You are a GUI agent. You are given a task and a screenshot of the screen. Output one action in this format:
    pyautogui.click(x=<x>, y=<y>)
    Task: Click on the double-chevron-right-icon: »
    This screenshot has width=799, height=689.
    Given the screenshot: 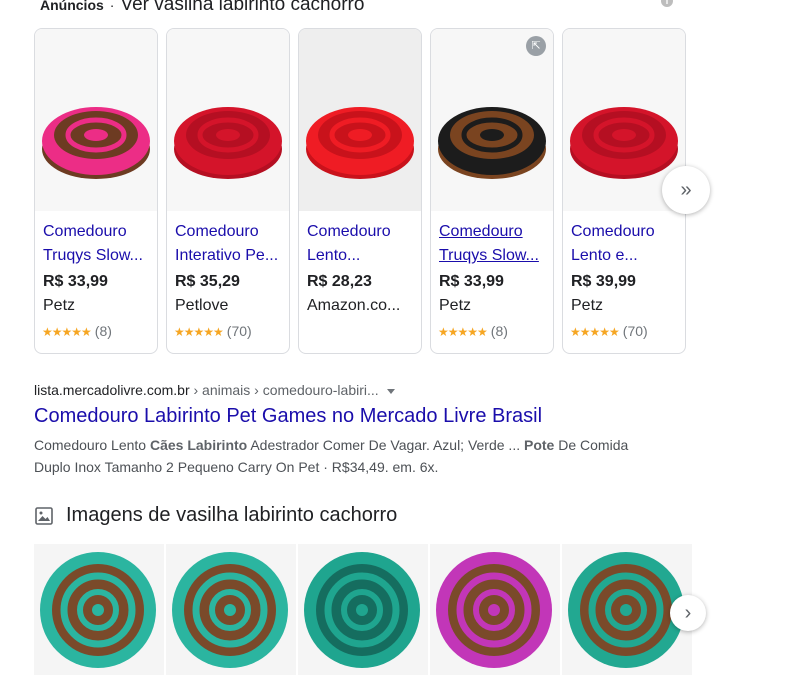 What is the action you would take?
    pyautogui.click(x=686, y=189)
    